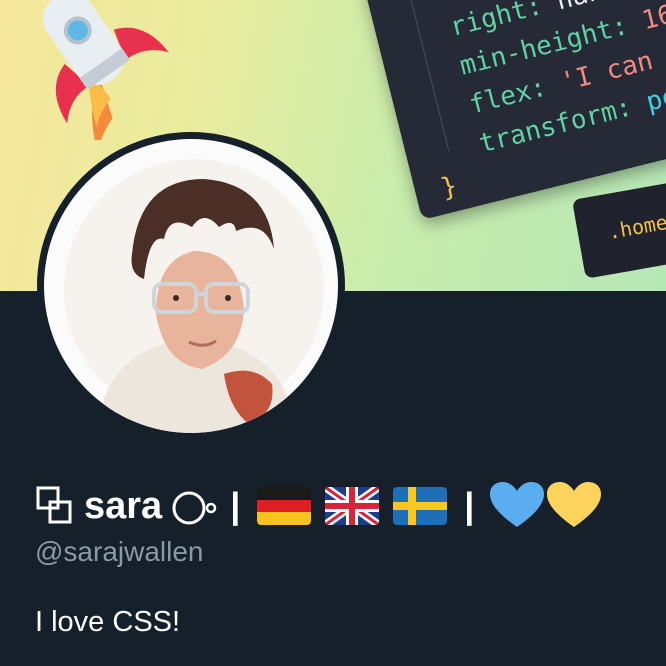 This screenshot has height=666, width=666. What do you see at coordinates (194, 508) in the screenshot?
I see `circle-dot-icon` at bounding box center [194, 508].